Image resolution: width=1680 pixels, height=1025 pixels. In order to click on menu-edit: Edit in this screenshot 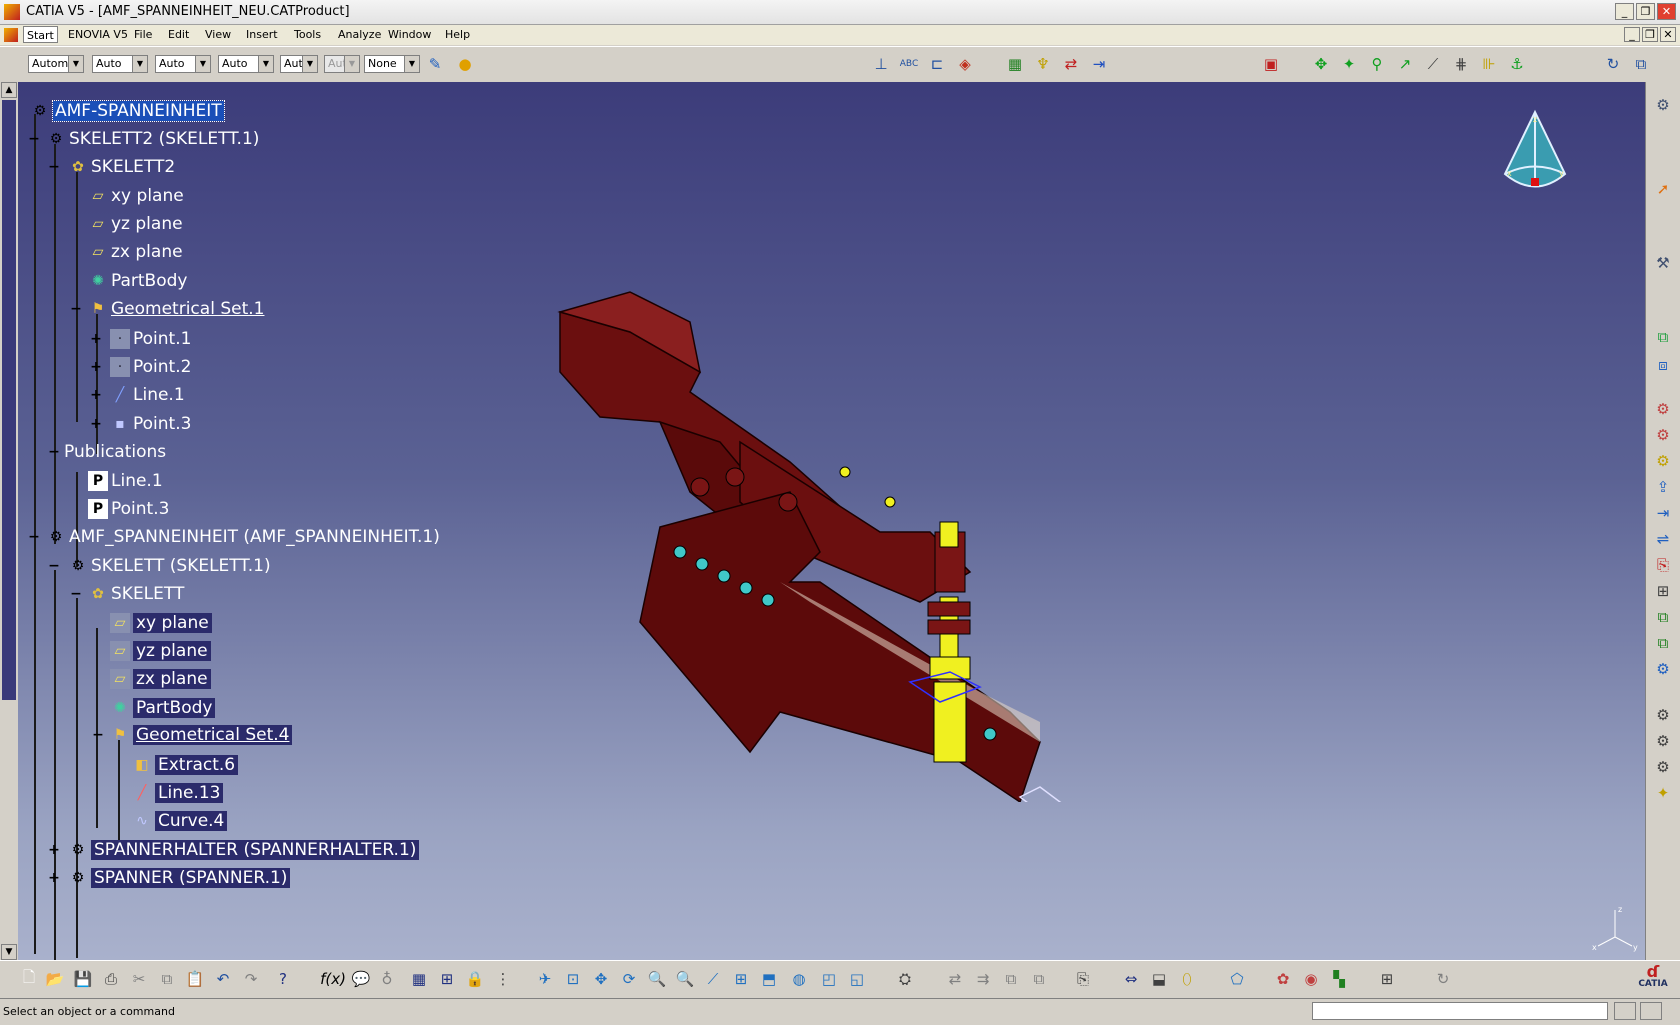, I will do `click(178, 34)`.